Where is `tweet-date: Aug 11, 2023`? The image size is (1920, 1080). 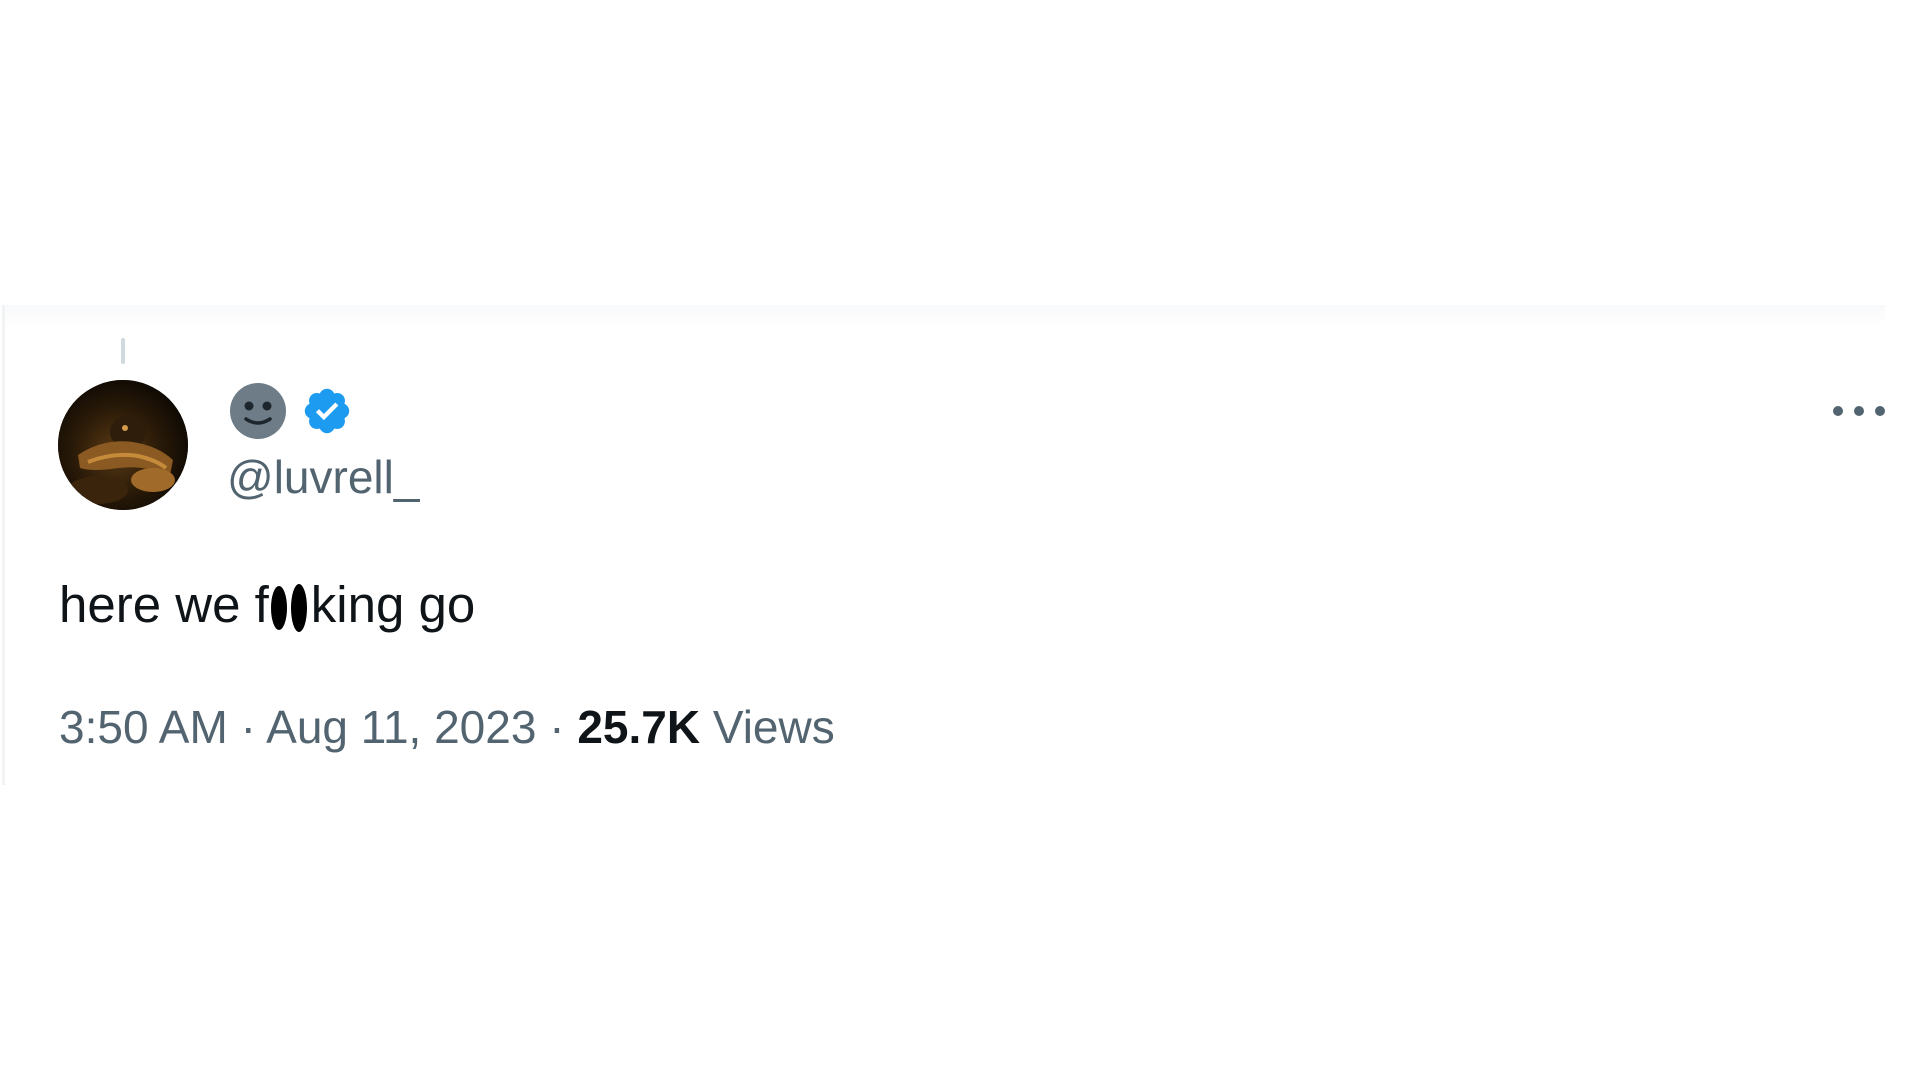
tweet-date: Aug 11, 2023 is located at coordinates (401, 727).